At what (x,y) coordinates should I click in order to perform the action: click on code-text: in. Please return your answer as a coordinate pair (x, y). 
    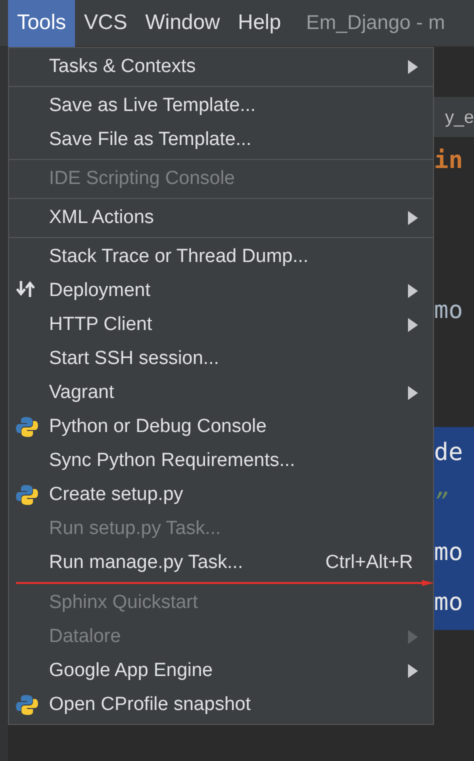
    Looking at the image, I should click on (448, 160).